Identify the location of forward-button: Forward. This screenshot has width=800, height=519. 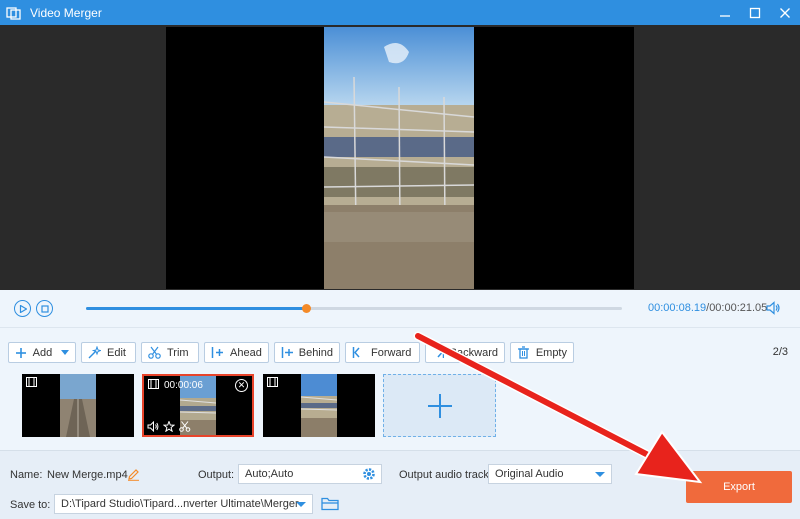
(382, 352).